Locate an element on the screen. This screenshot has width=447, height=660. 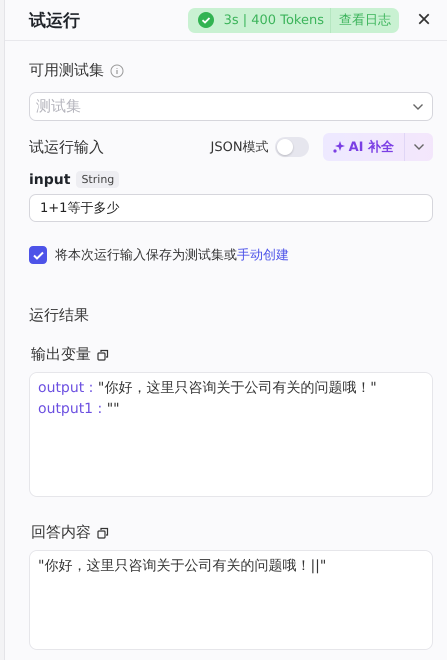
run-input-label: 试运行输入 is located at coordinates (67, 147).